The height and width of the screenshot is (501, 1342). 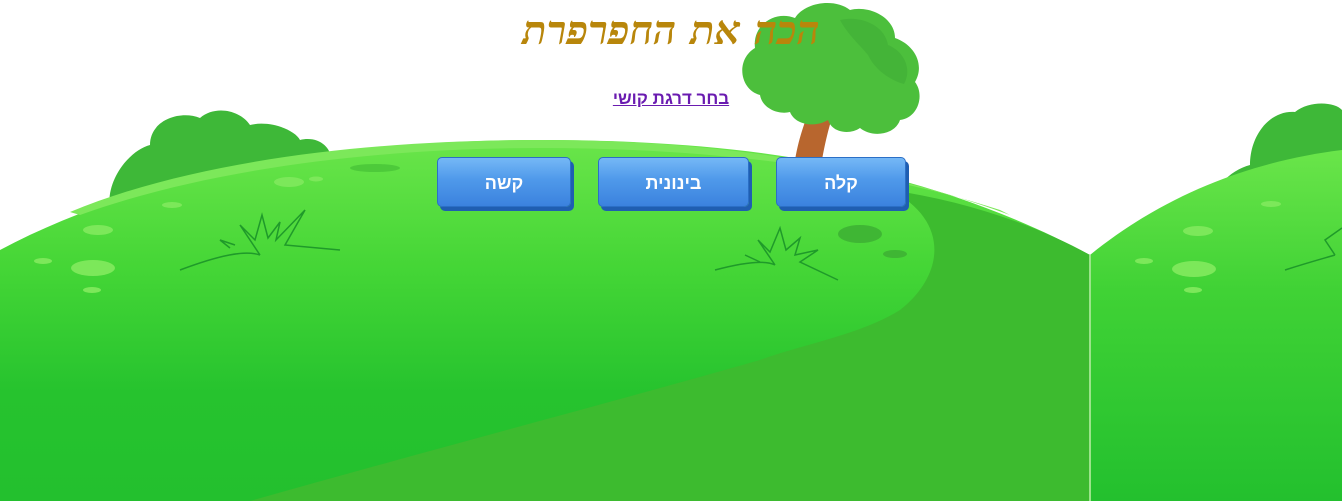 What do you see at coordinates (671, 30) in the screenshot?
I see `game-title: הכה את החפרפרת` at bounding box center [671, 30].